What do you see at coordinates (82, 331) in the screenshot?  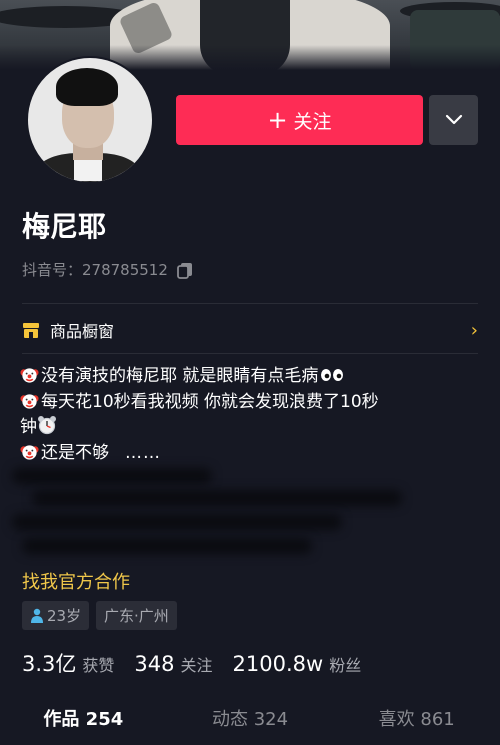 I see `shop-label: 商品橱窗` at bounding box center [82, 331].